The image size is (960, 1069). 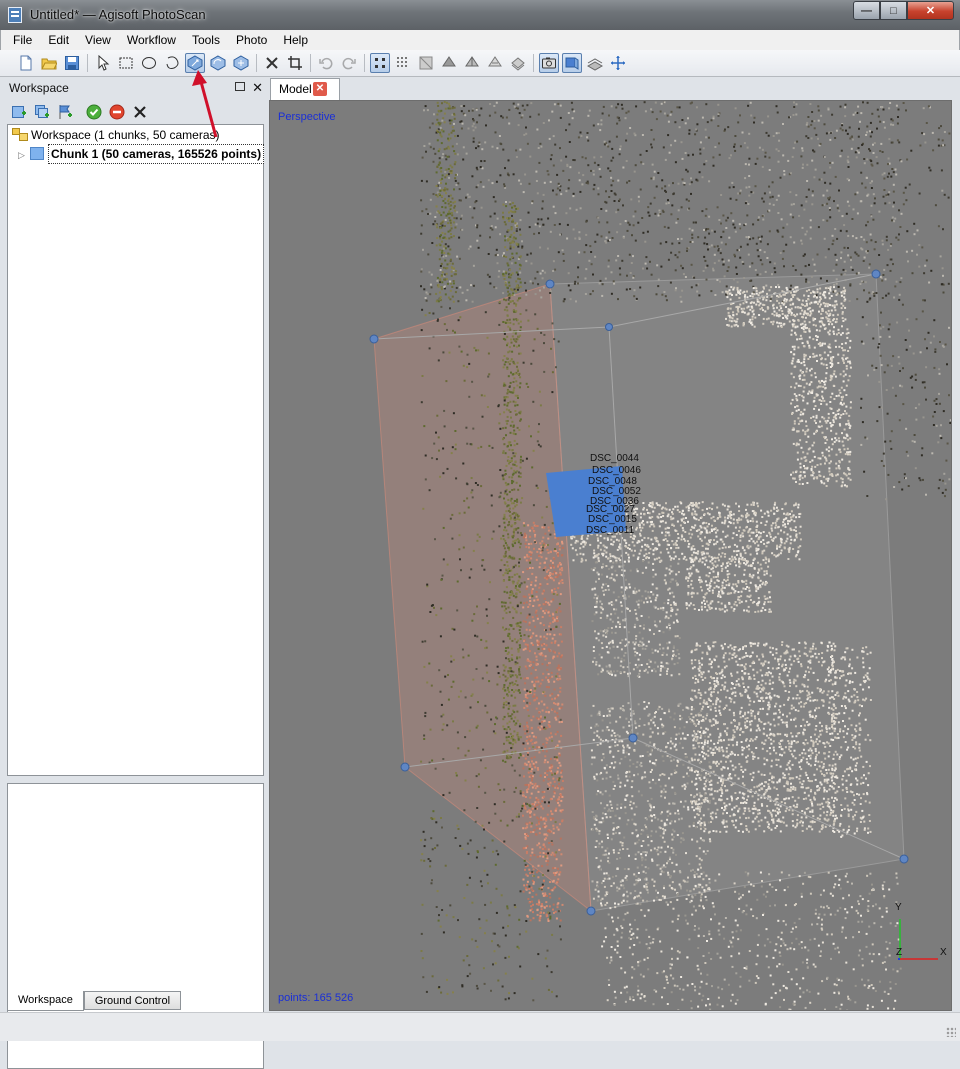 I want to click on textured-model-icon, so click(x=495, y=63).